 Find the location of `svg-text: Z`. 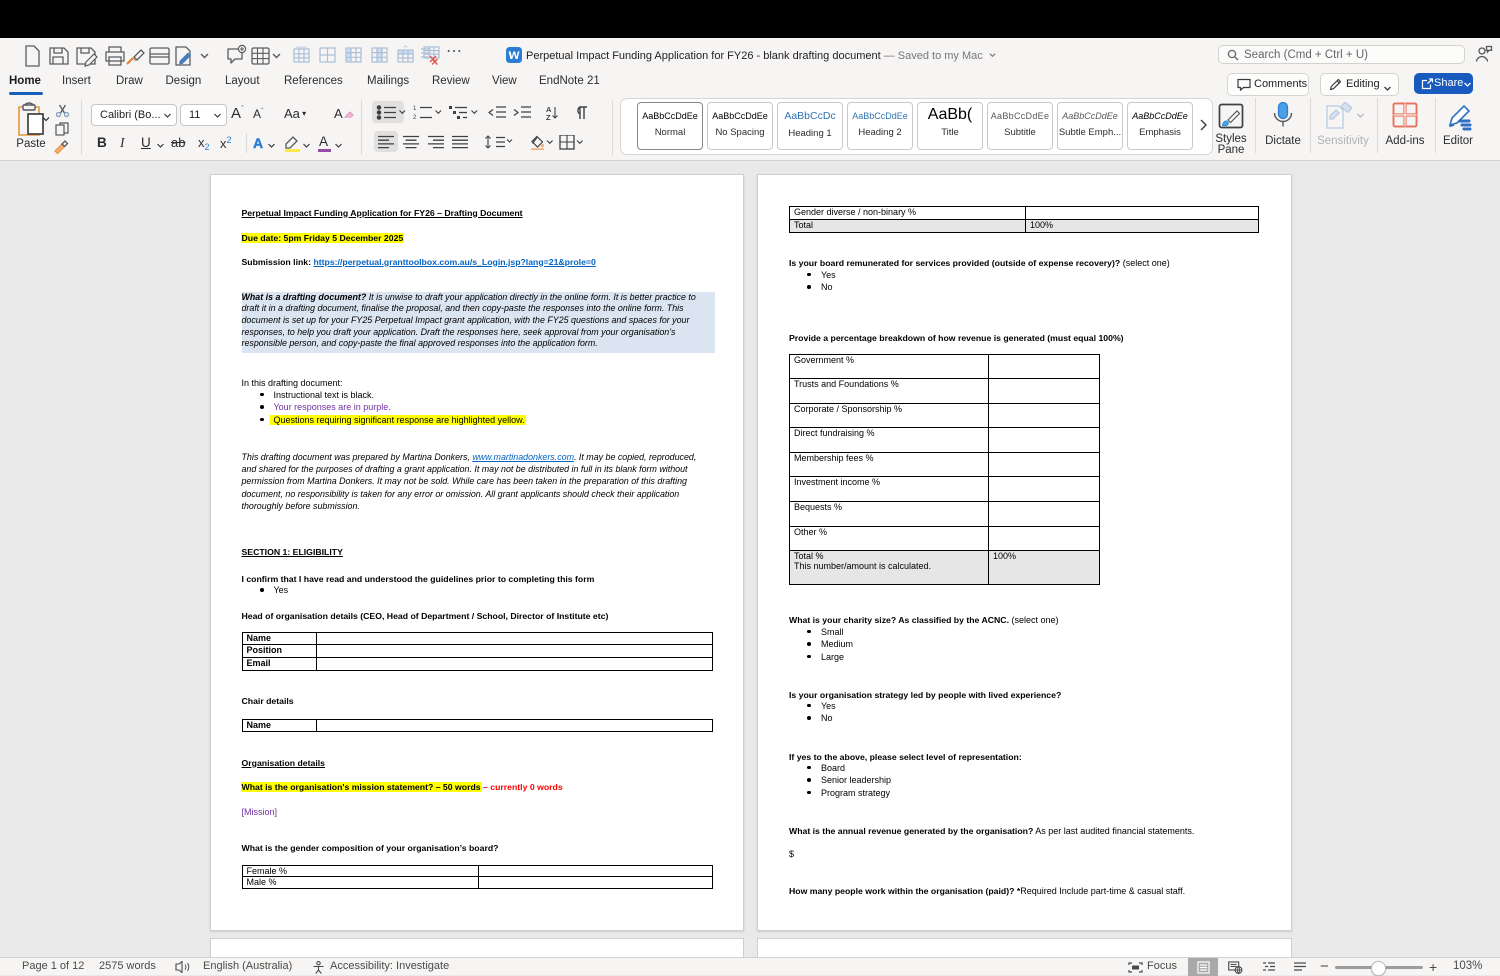

svg-text: Z is located at coordinates (548, 116).